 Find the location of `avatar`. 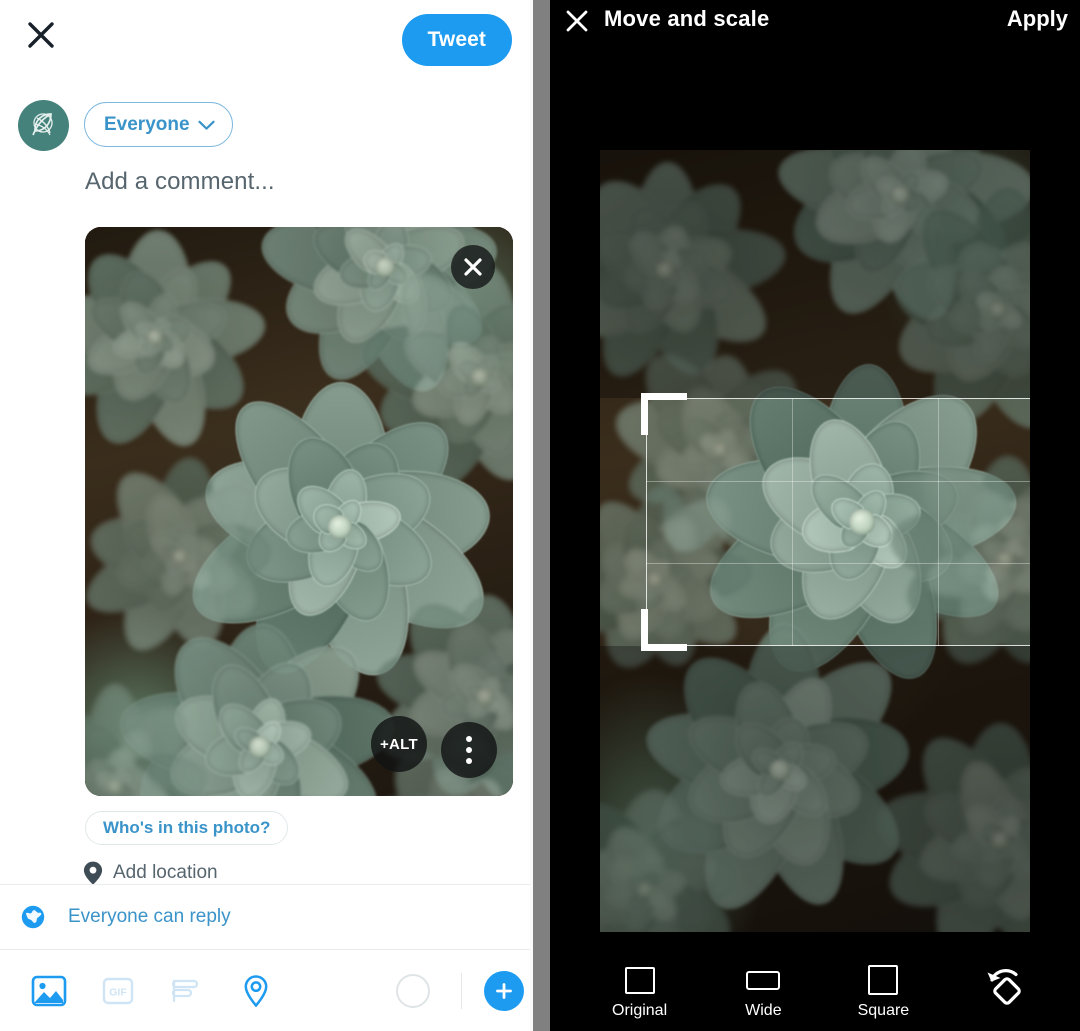

avatar is located at coordinates (43, 125).